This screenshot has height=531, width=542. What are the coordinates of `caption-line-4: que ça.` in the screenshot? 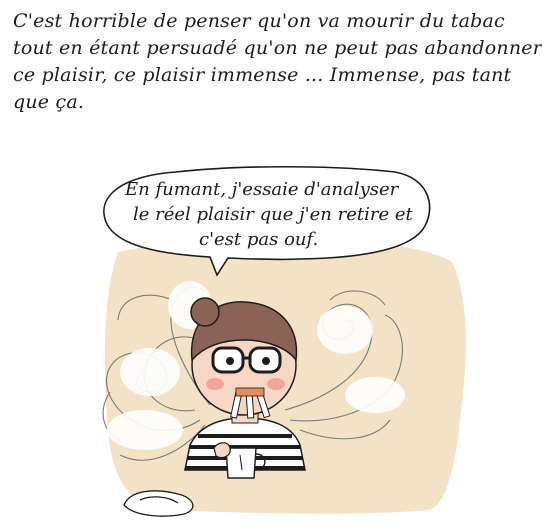 It's located at (49, 102).